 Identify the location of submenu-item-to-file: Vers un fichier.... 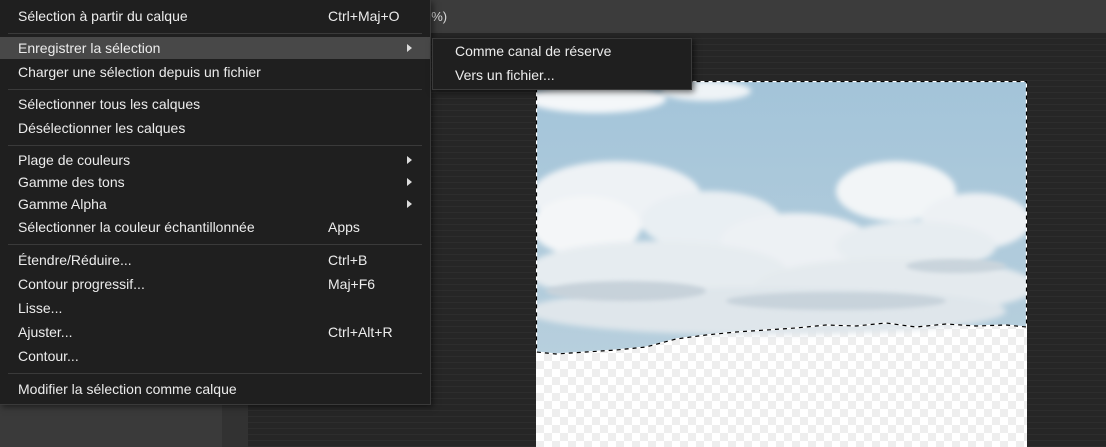
(562, 75).